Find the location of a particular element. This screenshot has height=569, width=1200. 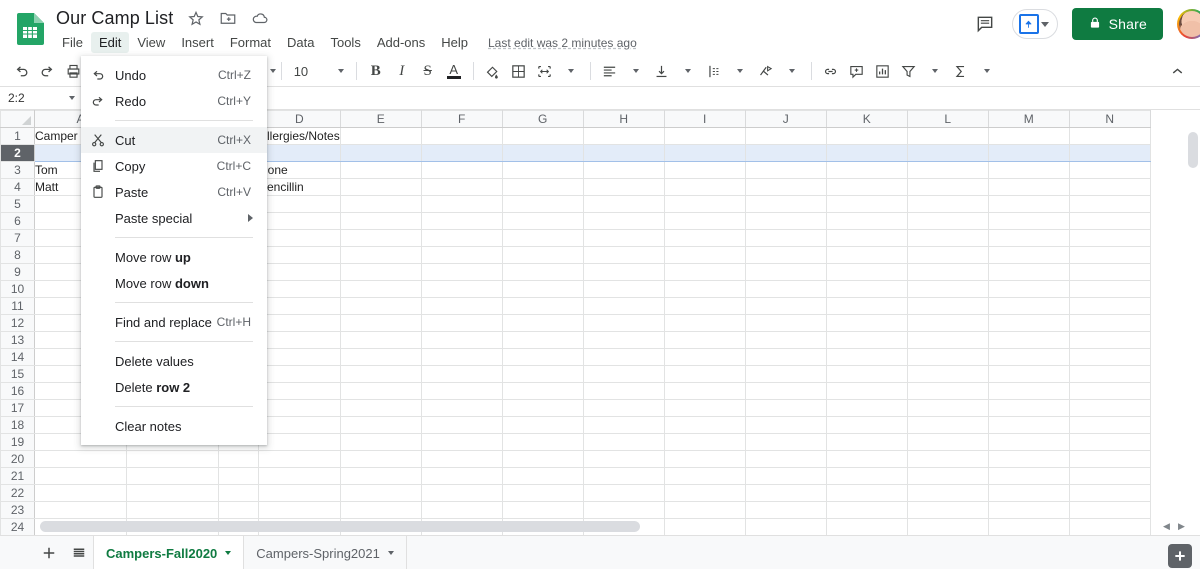

cell-N15 is located at coordinates (1109, 374).